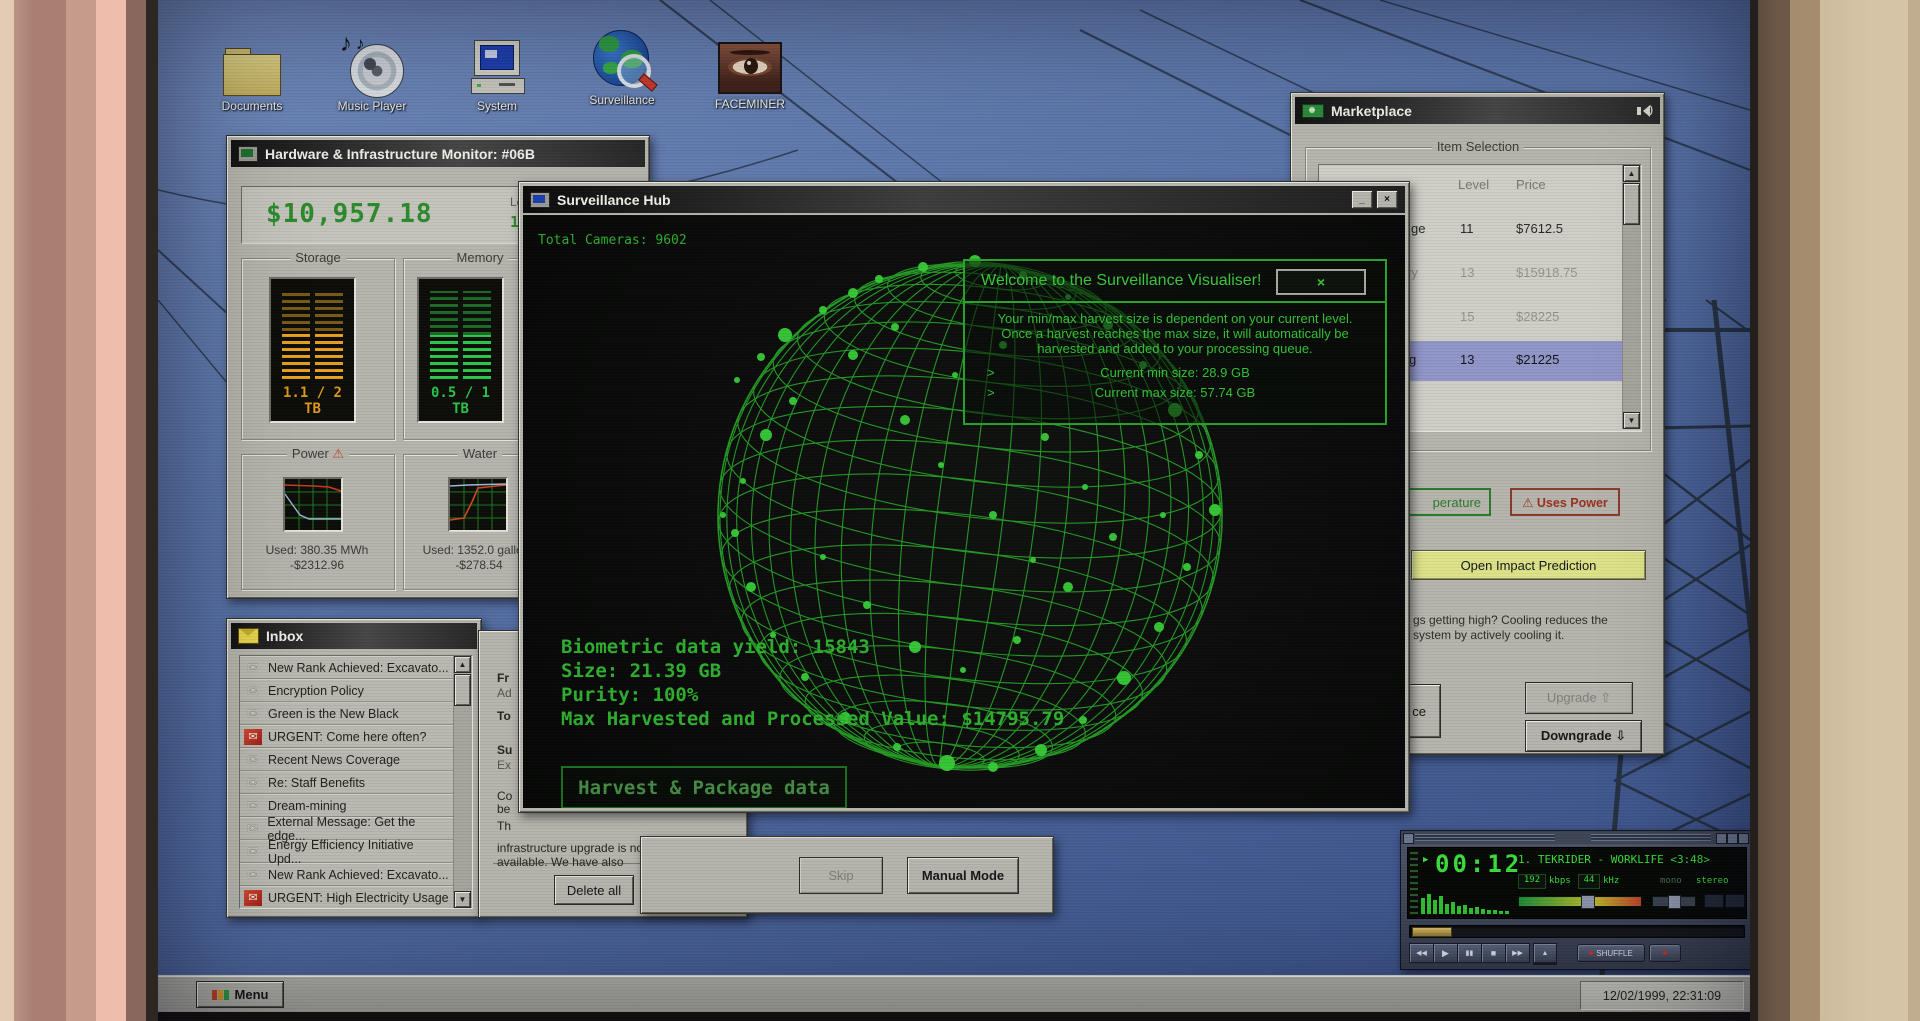  What do you see at coordinates (1387, 199) in the screenshot?
I see `close-button: ×` at bounding box center [1387, 199].